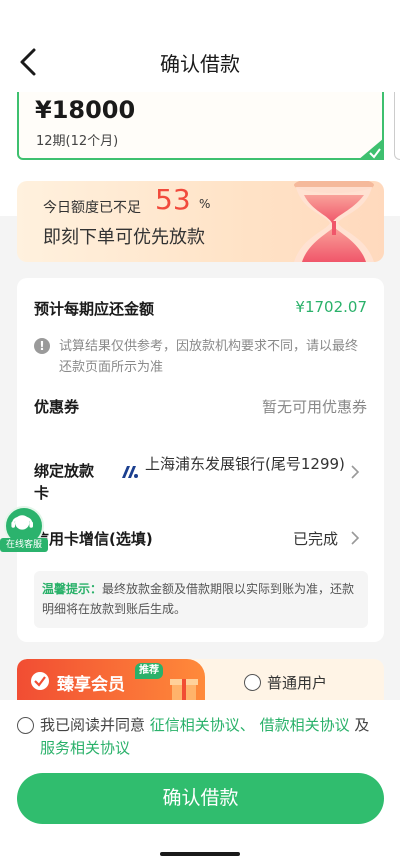  Describe the element at coordinates (252, 682) in the screenshot. I see `normal-user-radio` at that location.